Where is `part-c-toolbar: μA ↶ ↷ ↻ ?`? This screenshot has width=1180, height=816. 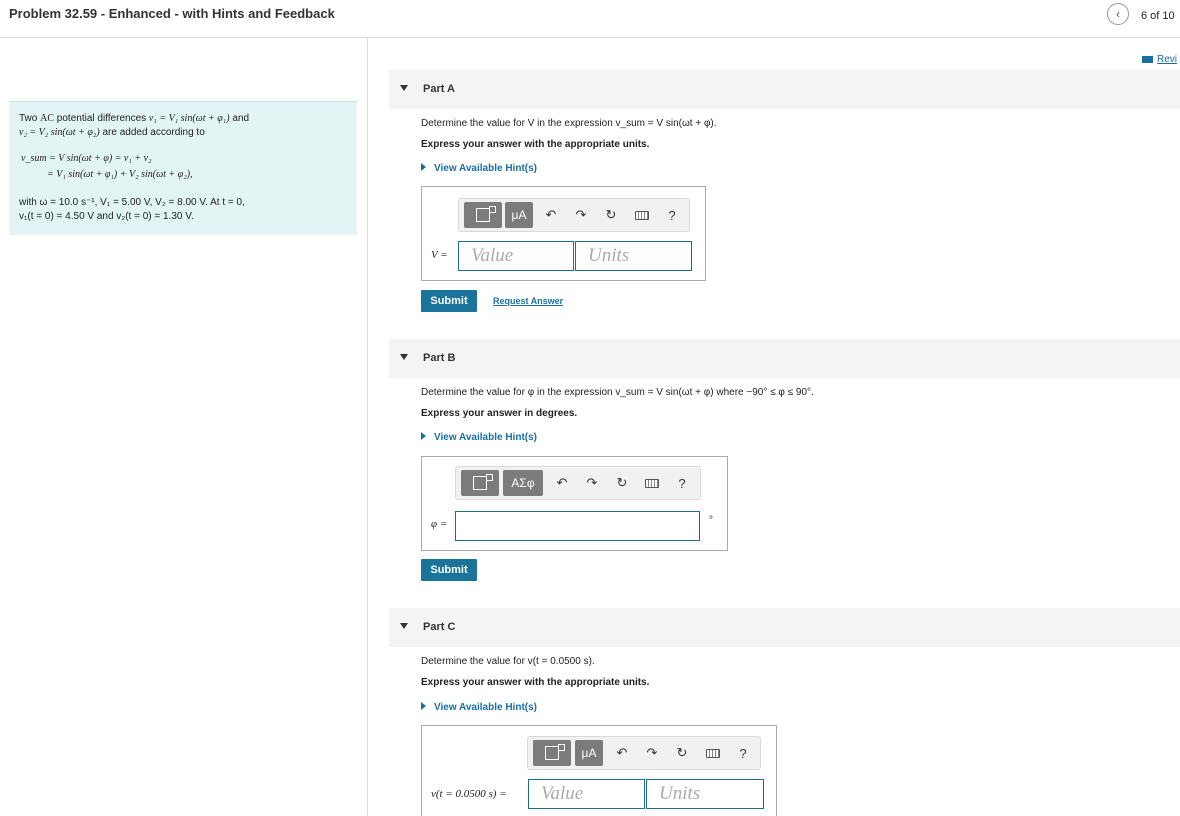
part-c-toolbar: μA ↶ ↷ ↻ ? is located at coordinates (644, 753).